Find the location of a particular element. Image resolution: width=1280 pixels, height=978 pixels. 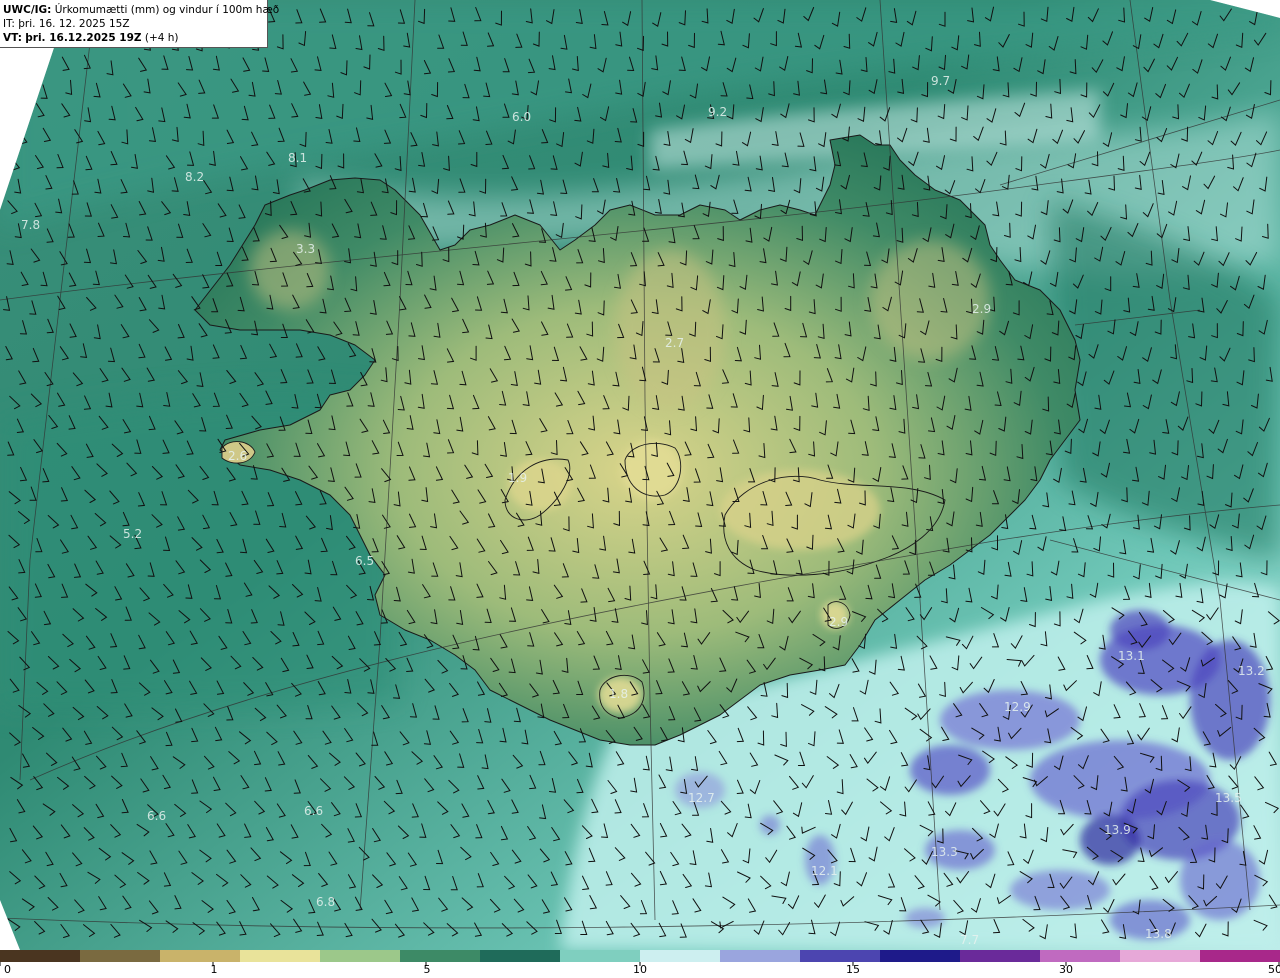

colorbar-tick-label: 1 is located at coordinates (214, 969).